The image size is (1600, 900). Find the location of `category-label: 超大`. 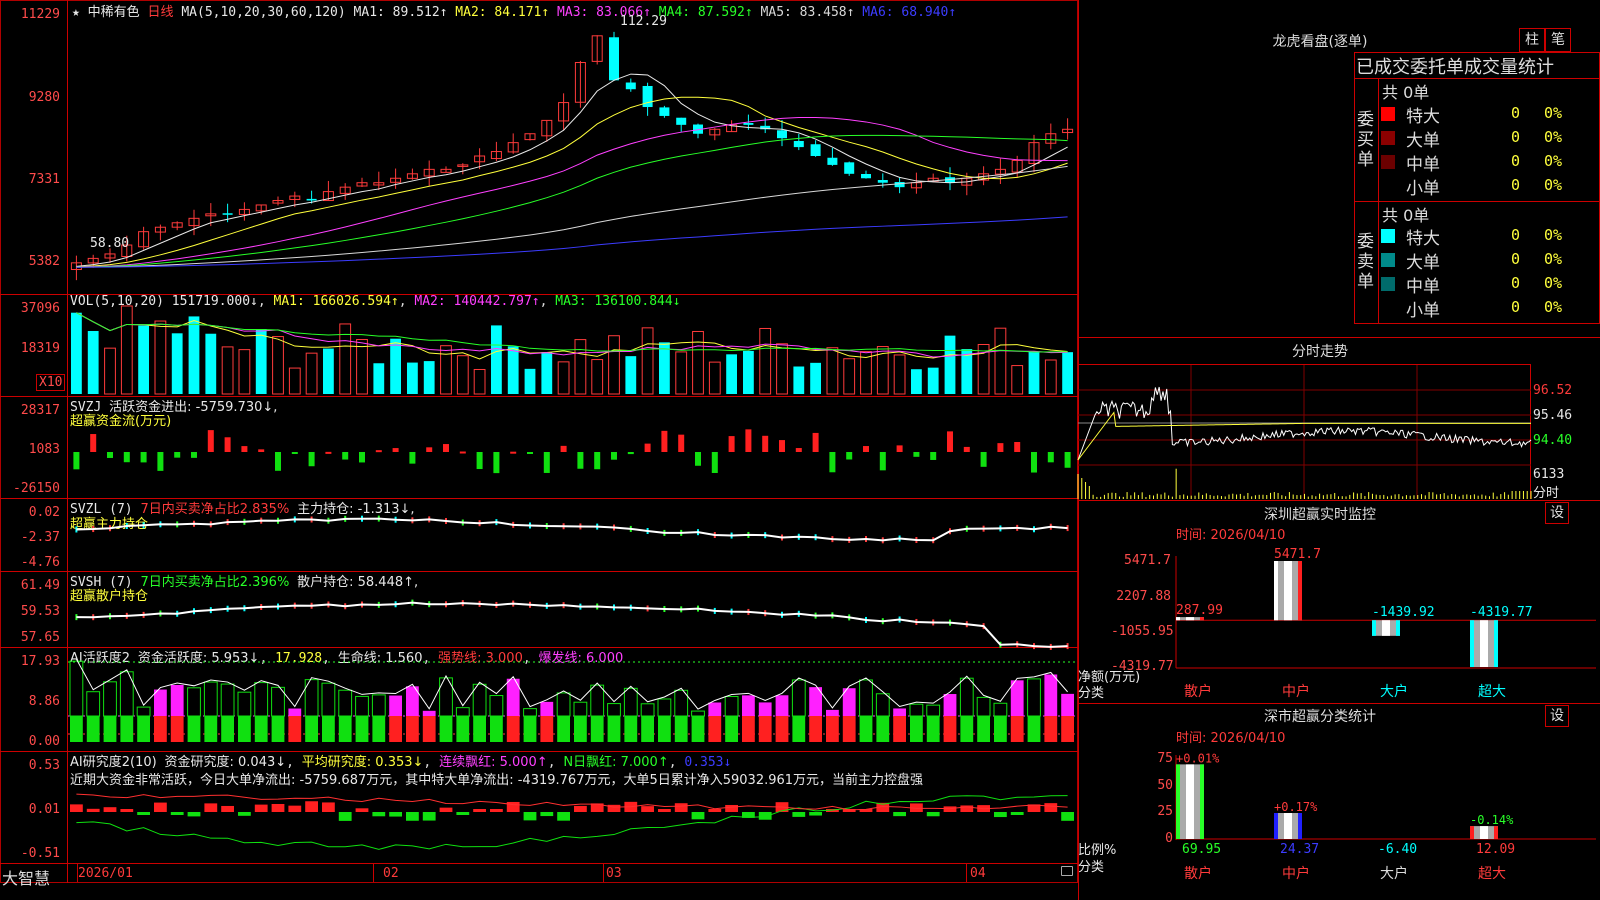

category-label: 超大 is located at coordinates (1492, 874).